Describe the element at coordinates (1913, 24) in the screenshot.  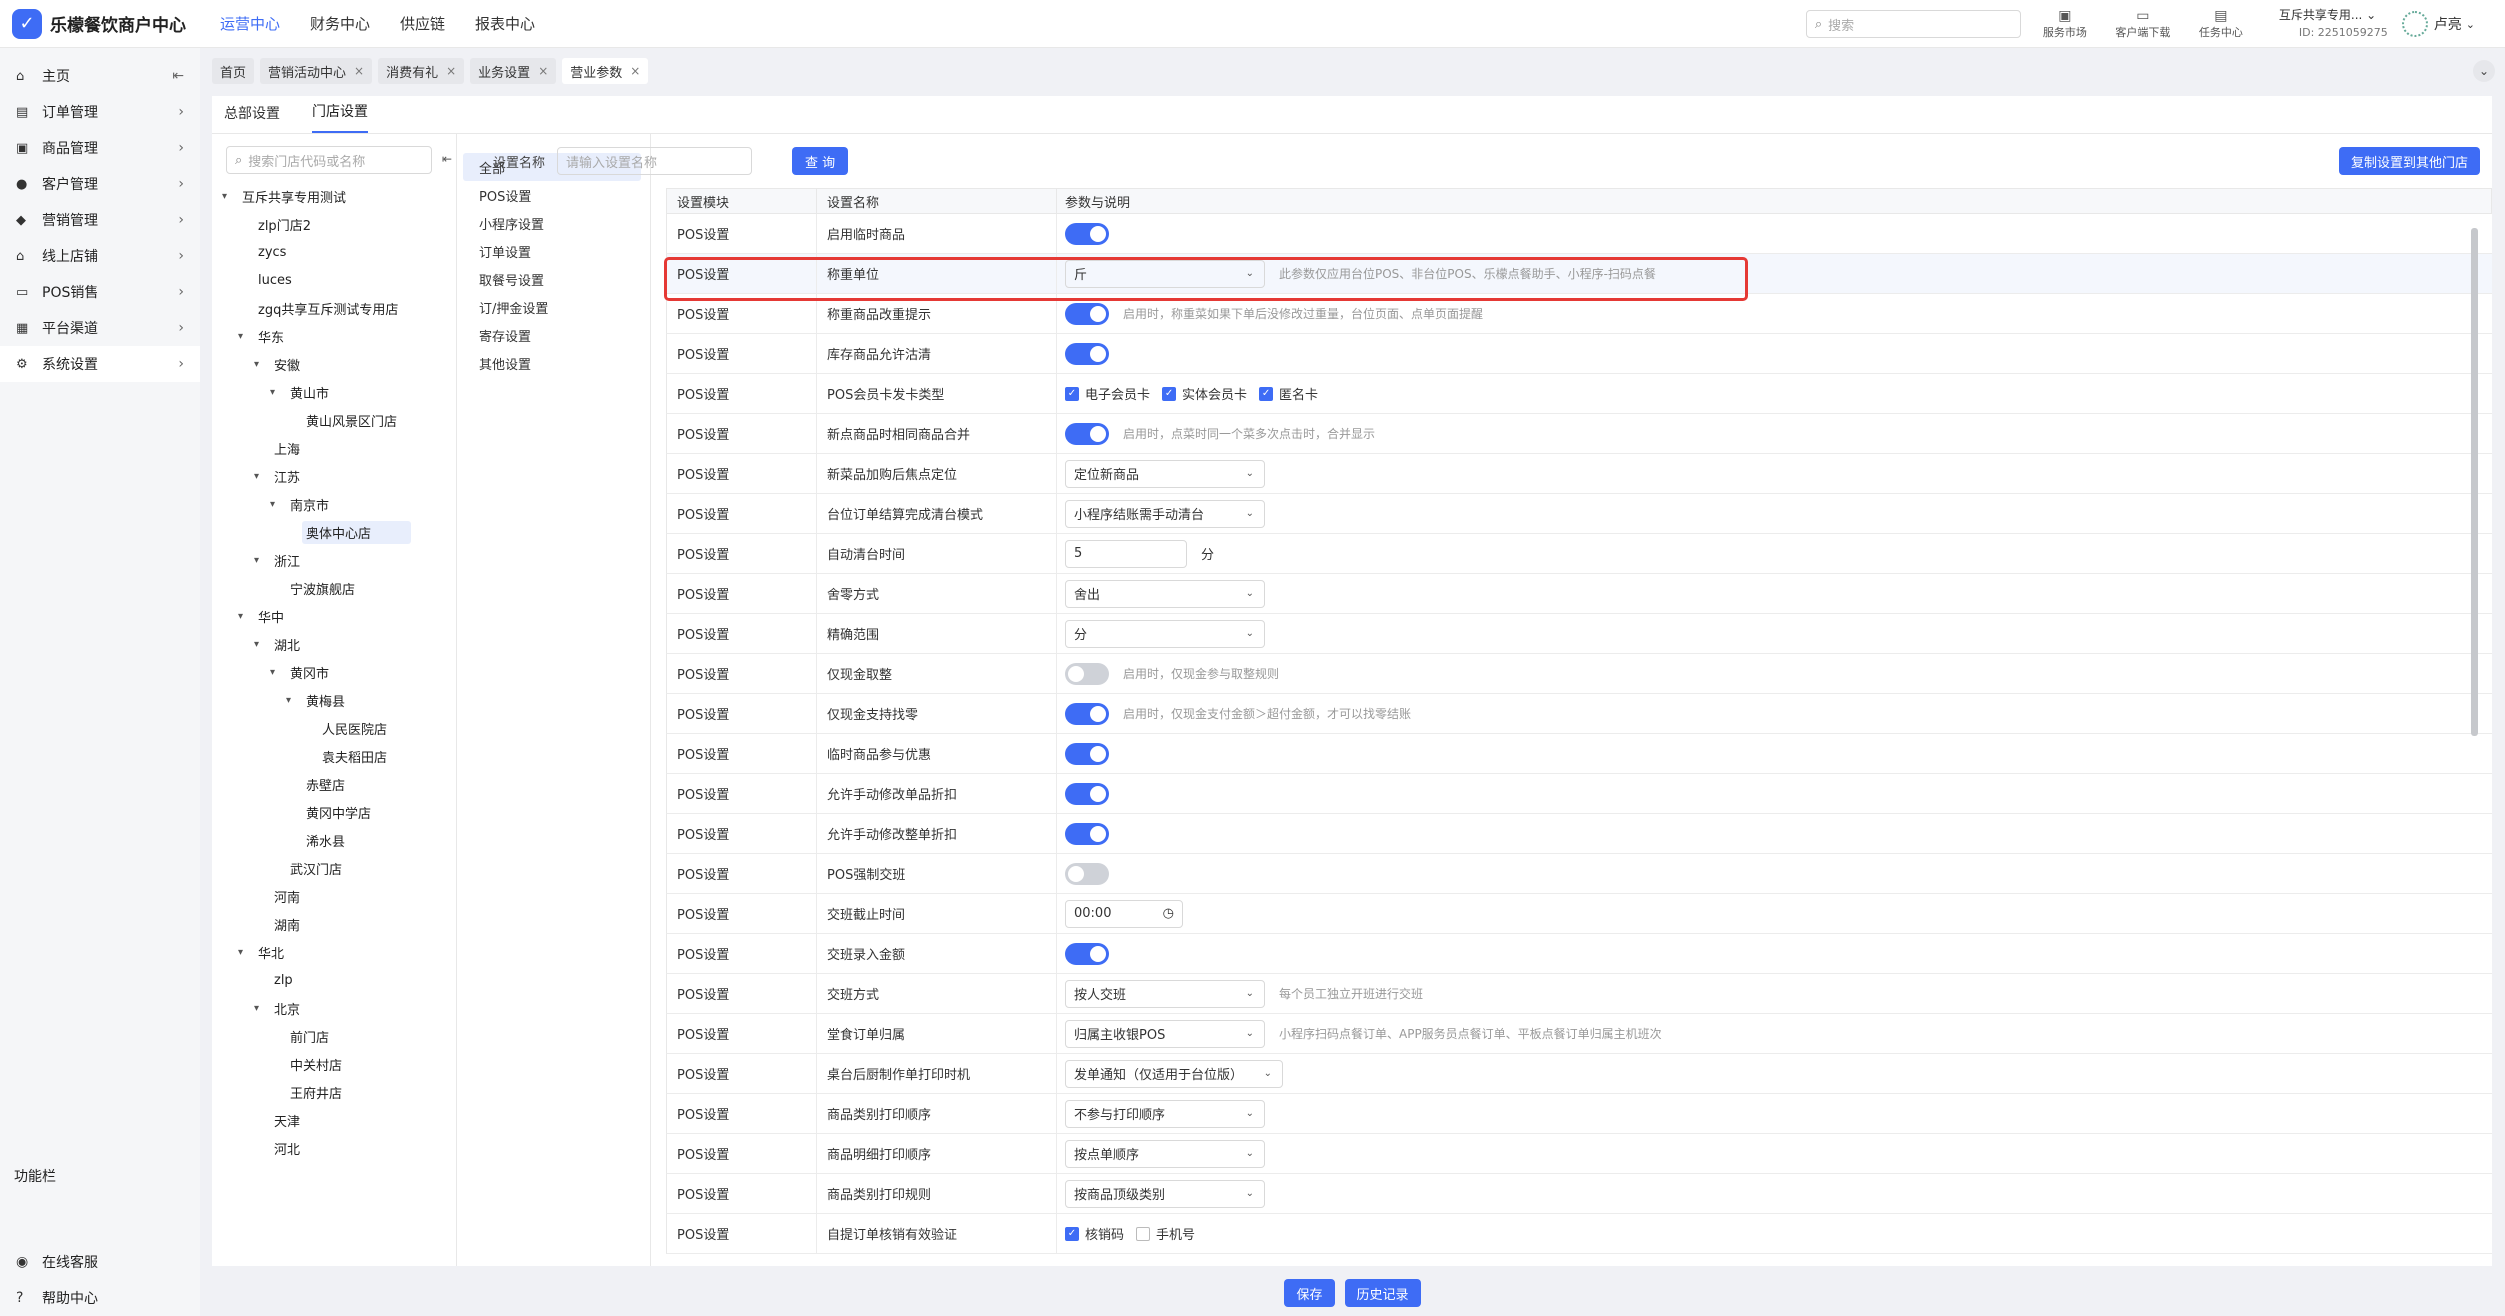
I see `global-search-input: ⌕ 搜索` at that location.